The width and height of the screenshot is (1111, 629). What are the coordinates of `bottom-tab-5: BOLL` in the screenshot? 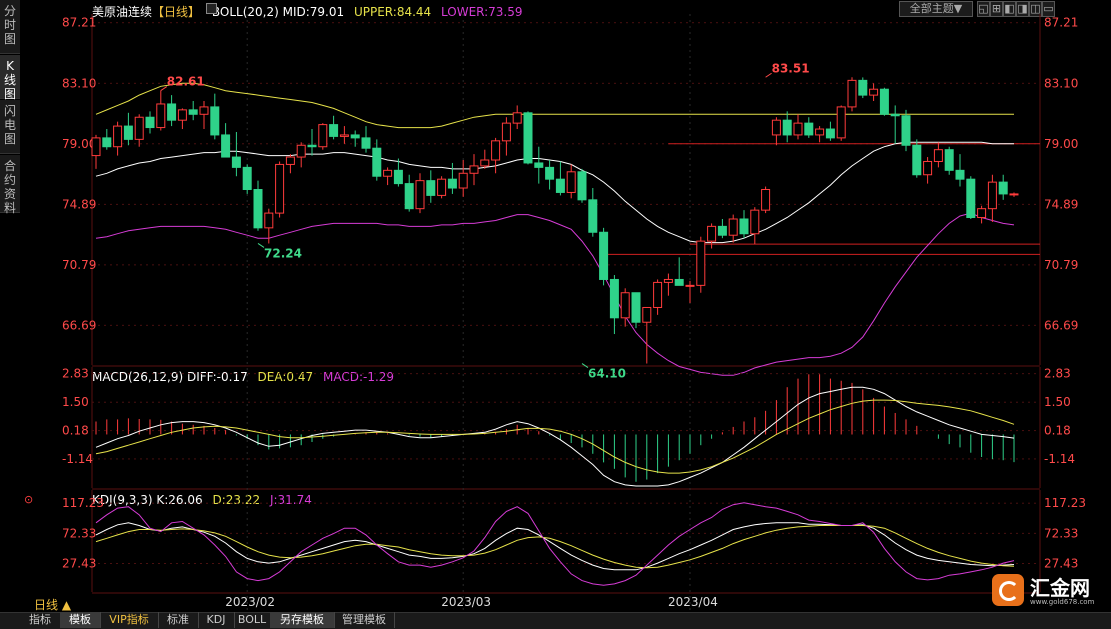 It's located at (252, 620).